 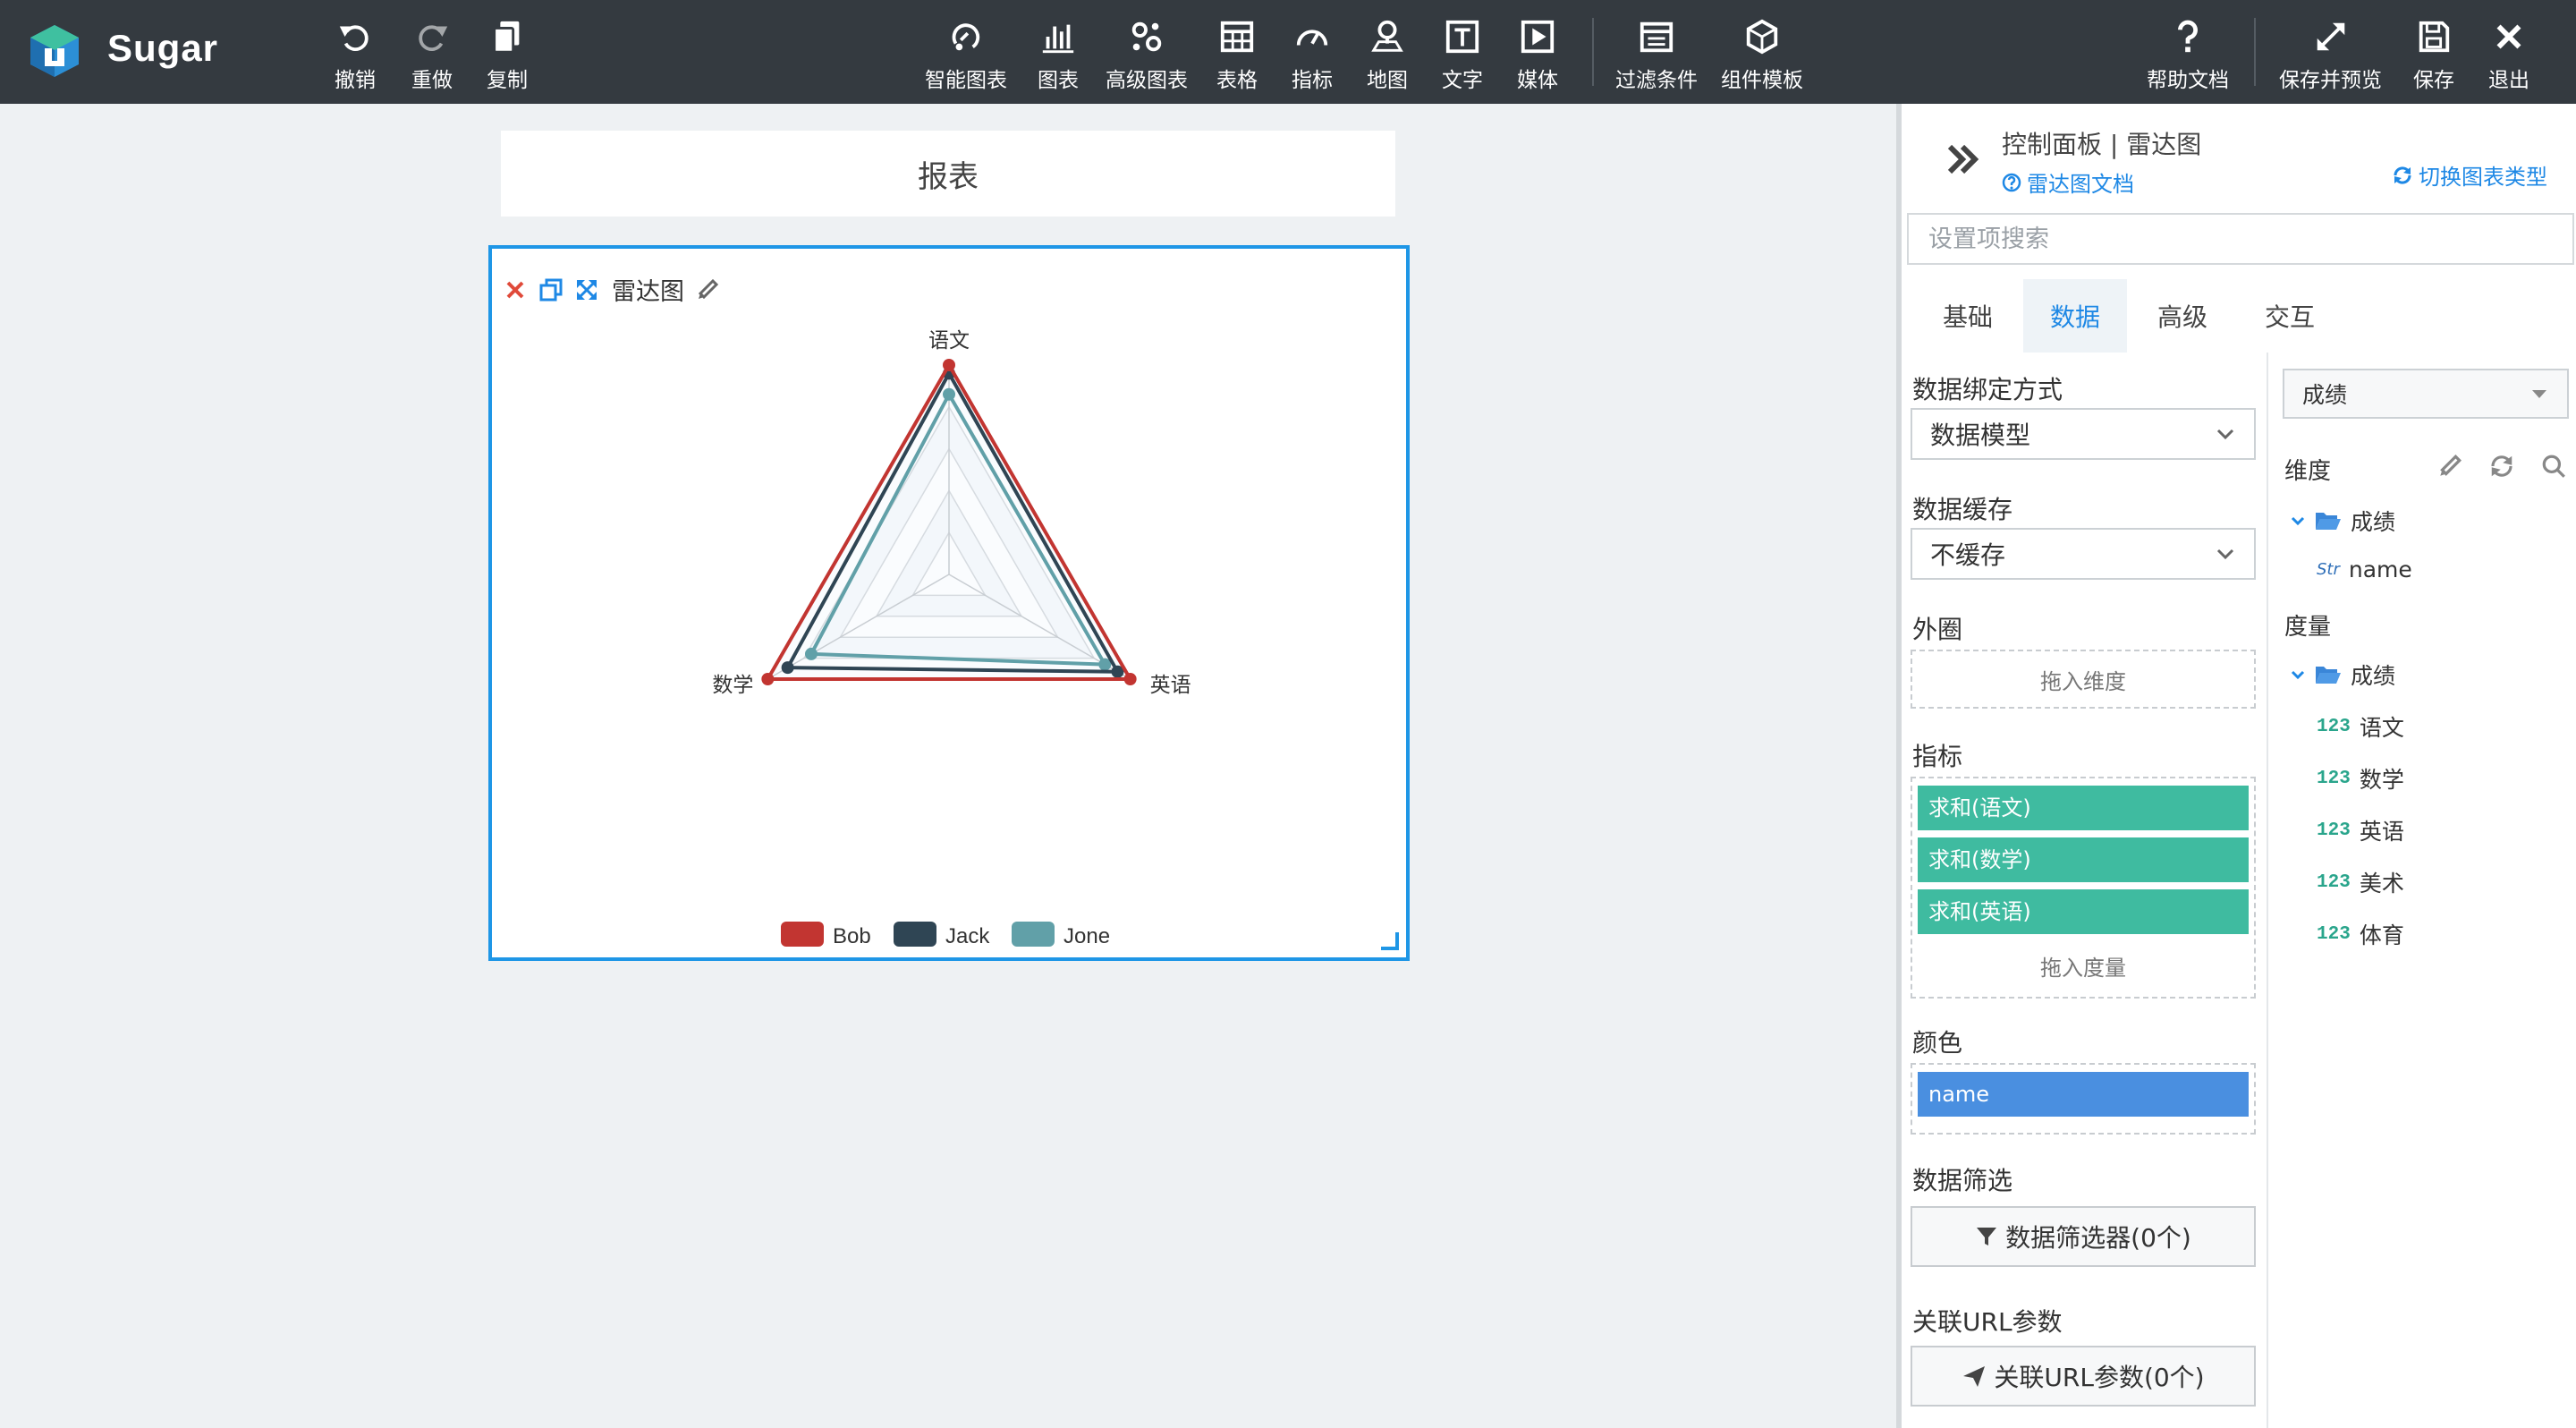 What do you see at coordinates (2188, 55) in the screenshot?
I see `help-doc-button: 帮助文档` at bounding box center [2188, 55].